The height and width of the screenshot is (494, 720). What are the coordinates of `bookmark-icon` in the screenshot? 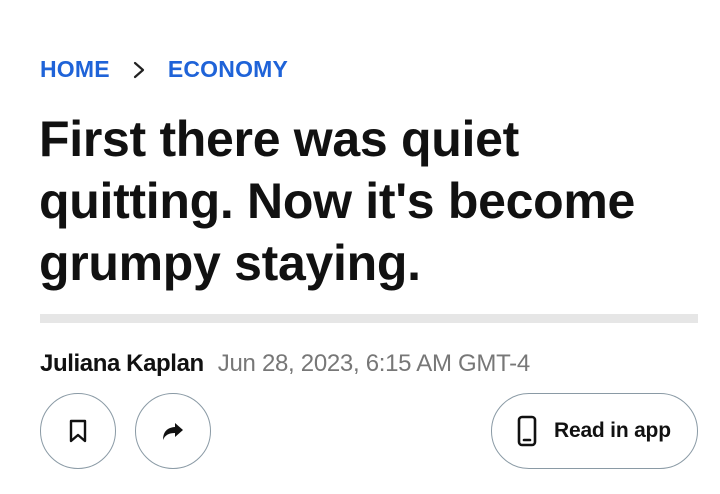 It's located at (78, 431).